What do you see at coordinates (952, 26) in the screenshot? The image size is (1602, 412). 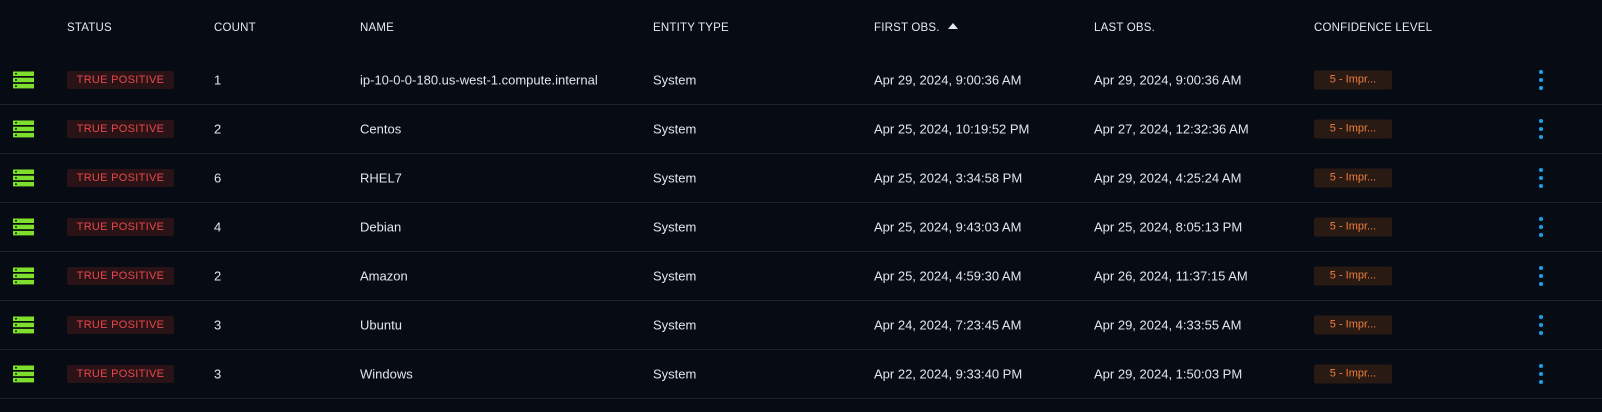 I see `sort-ascending-icon` at bounding box center [952, 26].